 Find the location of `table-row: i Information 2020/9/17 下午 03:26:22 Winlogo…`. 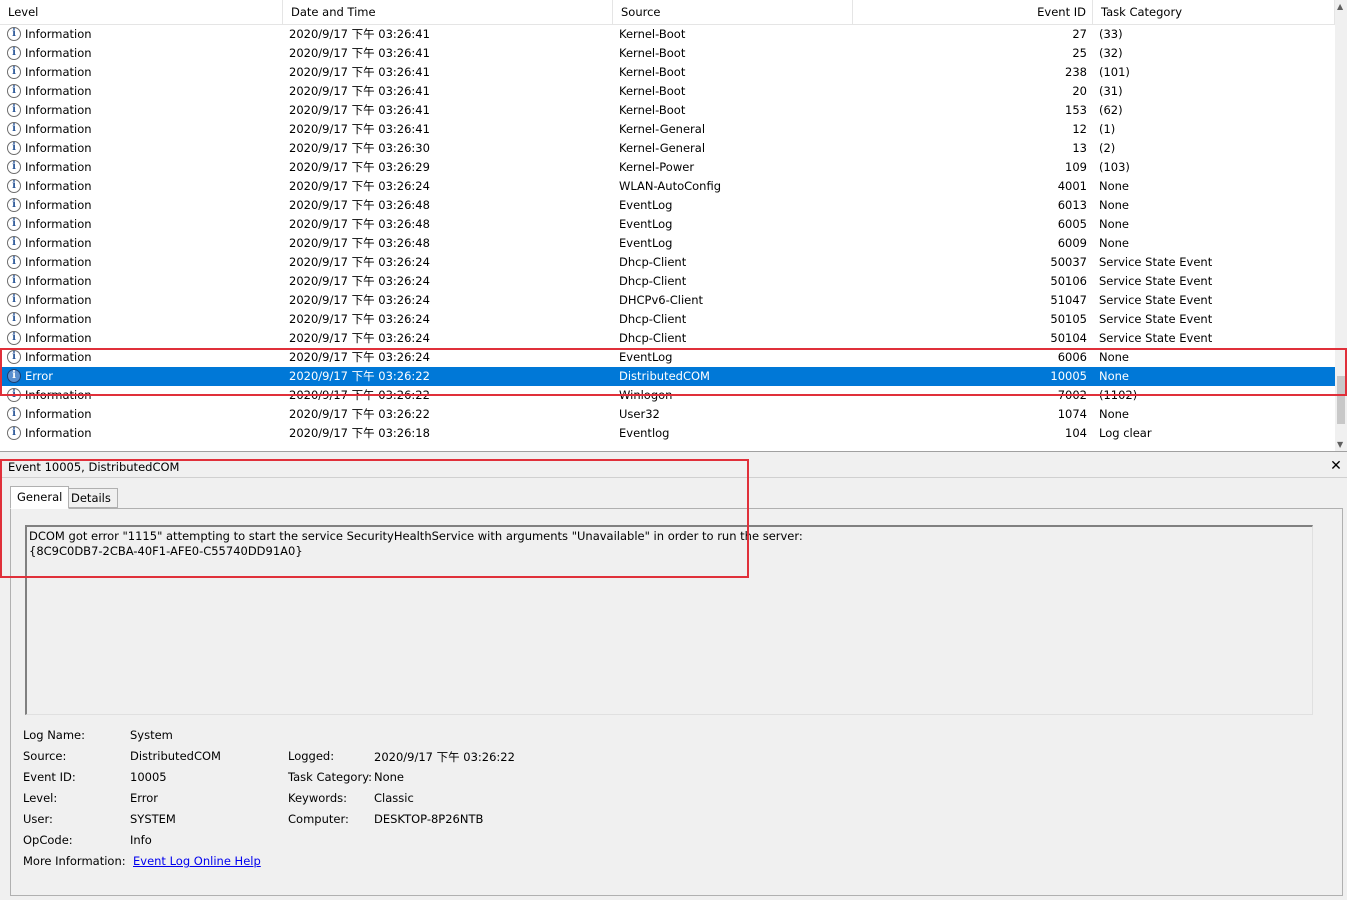

table-row: i Information 2020/9/17 下午 03:26:22 Winlogo… is located at coordinates (667, 395).